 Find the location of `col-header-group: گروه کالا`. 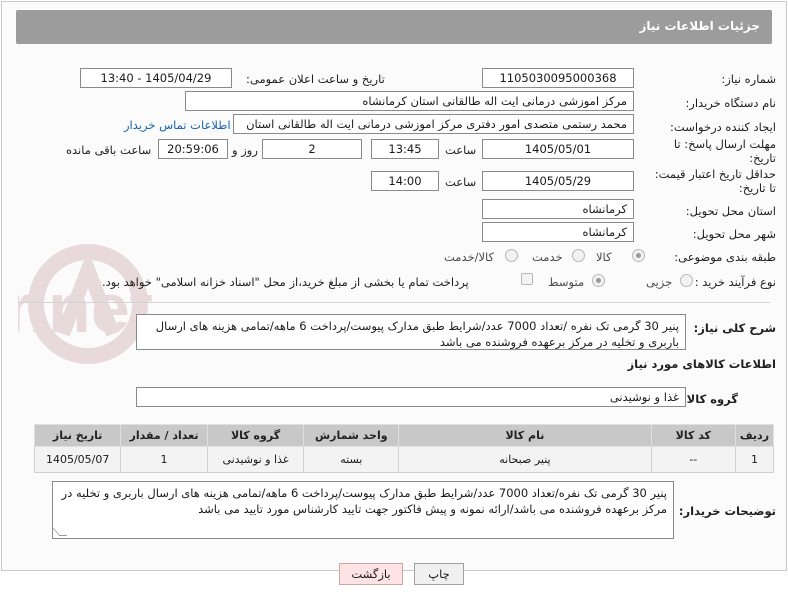

col-header-group: گروه کالا is located at coordinates (255, 435).